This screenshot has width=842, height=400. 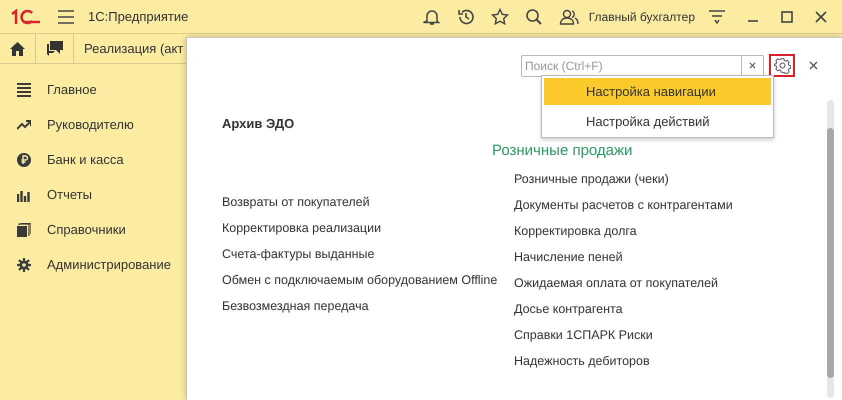 What do you see at coordinates (259, 124) in the screenshot?
I see `section-heading: Архив ЭДО` at bounding box center [259, 124].